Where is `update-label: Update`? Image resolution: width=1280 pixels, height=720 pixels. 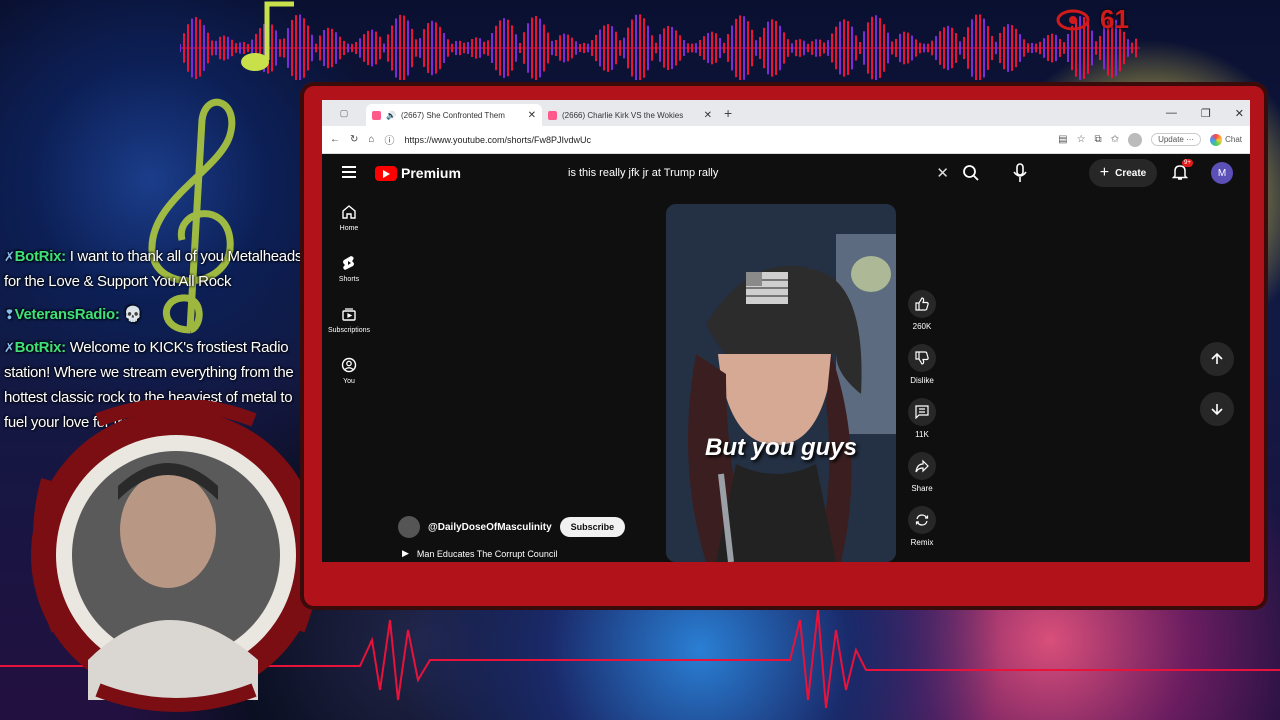
update-label: Update is located at coordinates (1171, 139).